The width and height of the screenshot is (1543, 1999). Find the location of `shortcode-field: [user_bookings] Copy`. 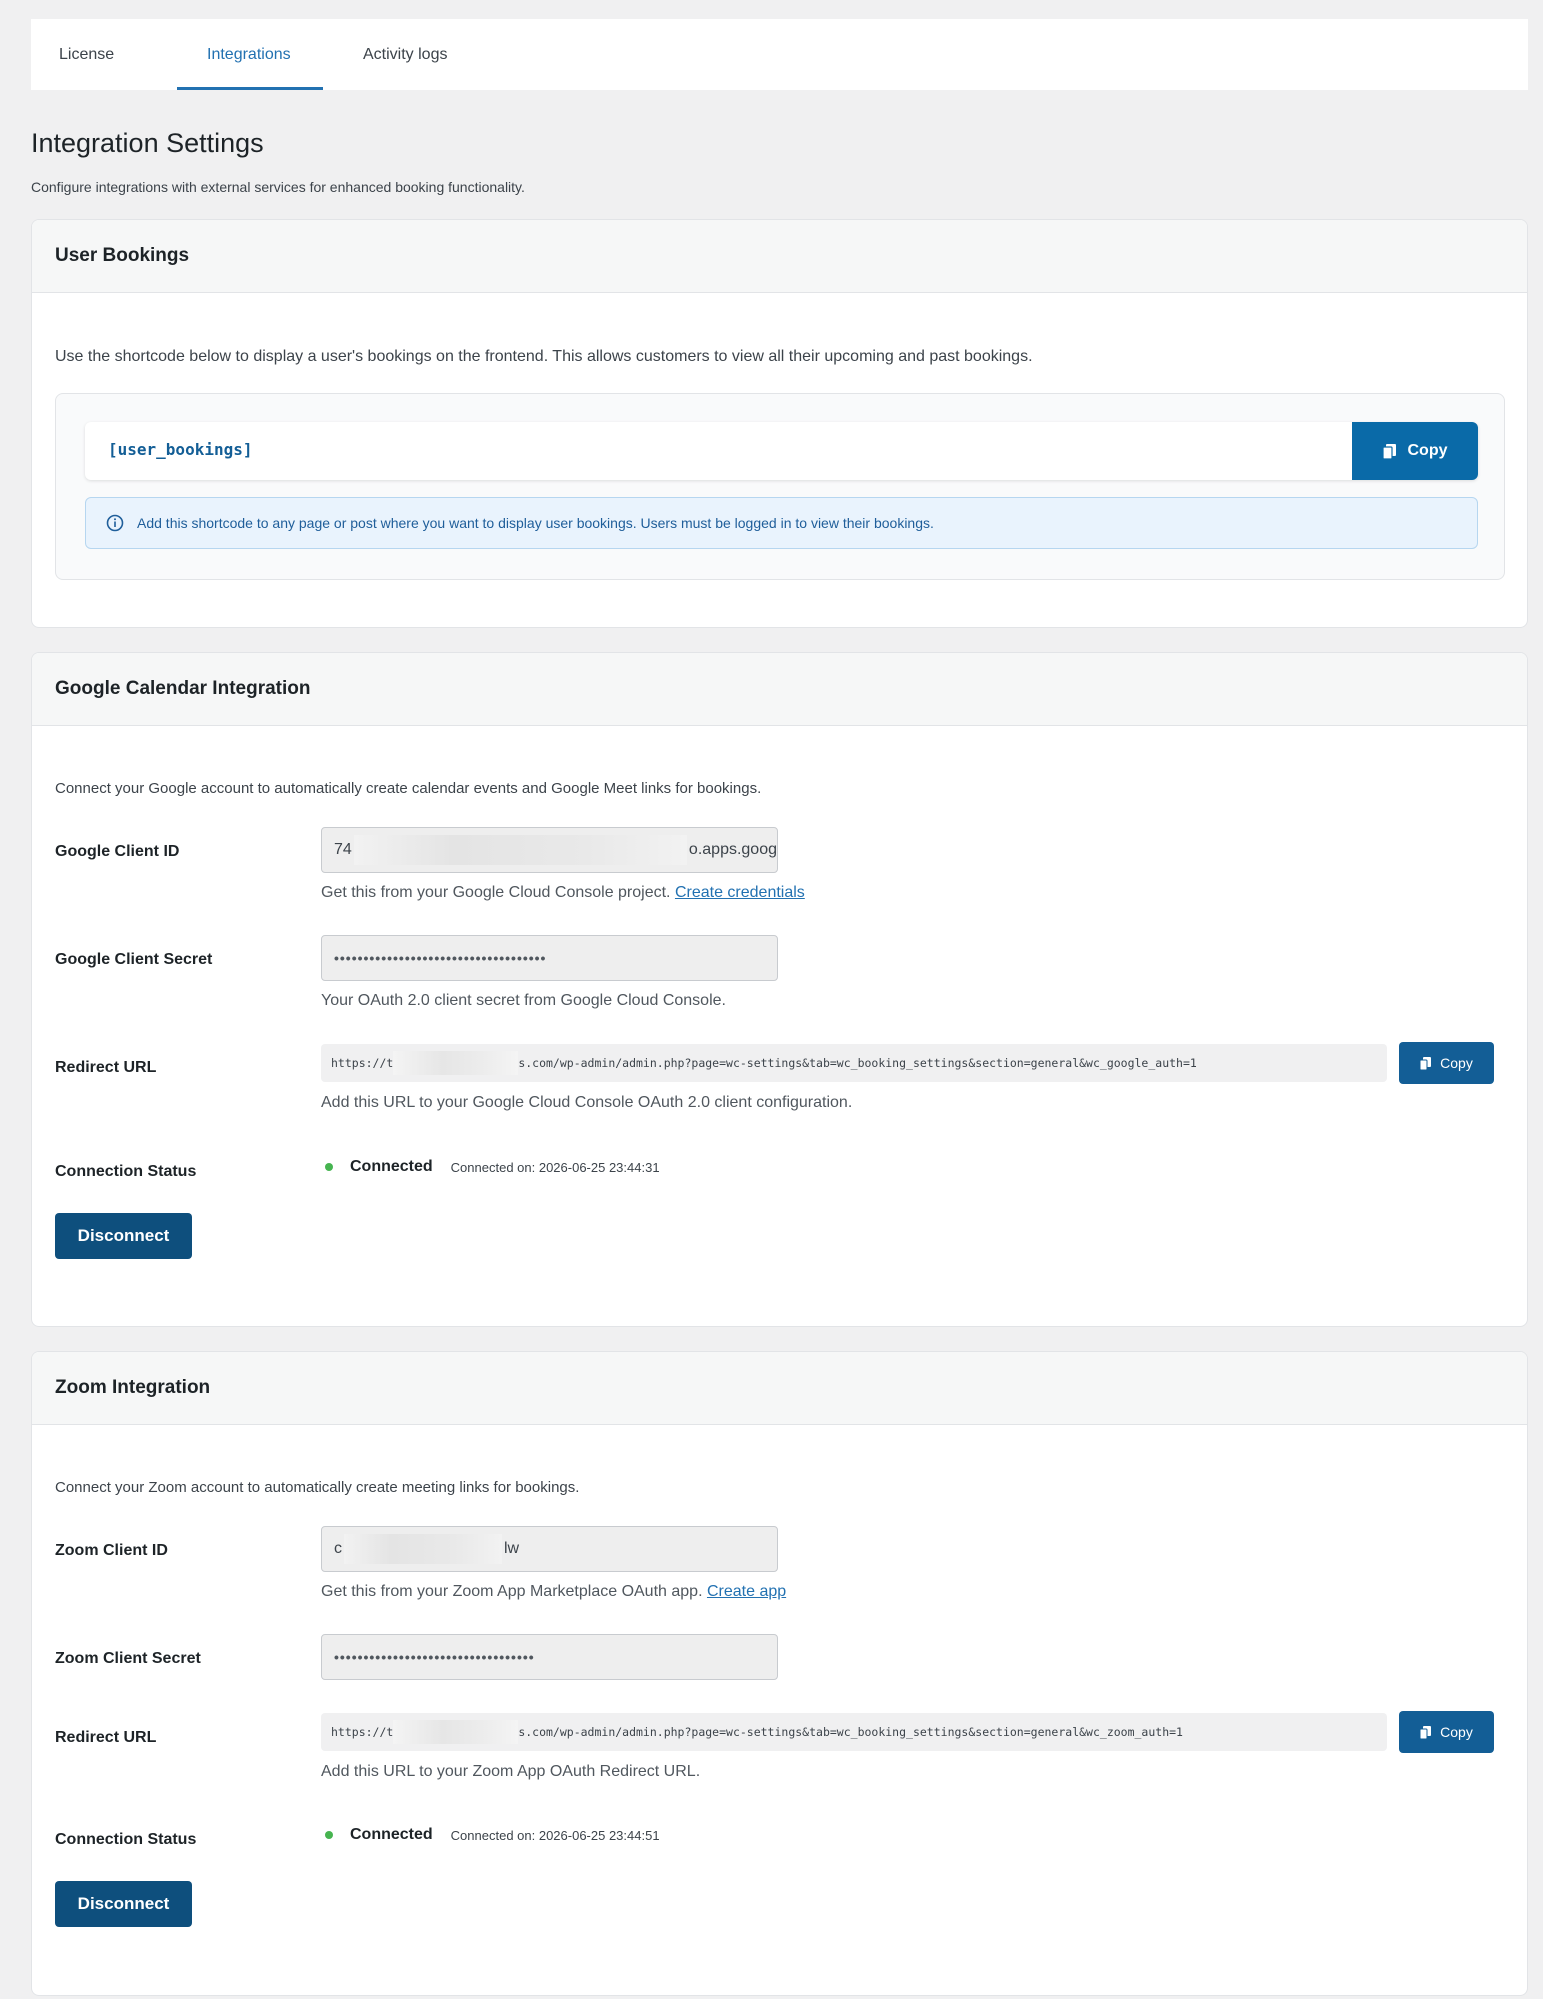

shortcode-field: [user_bookings] Copy is located at coordinates (781, 451).